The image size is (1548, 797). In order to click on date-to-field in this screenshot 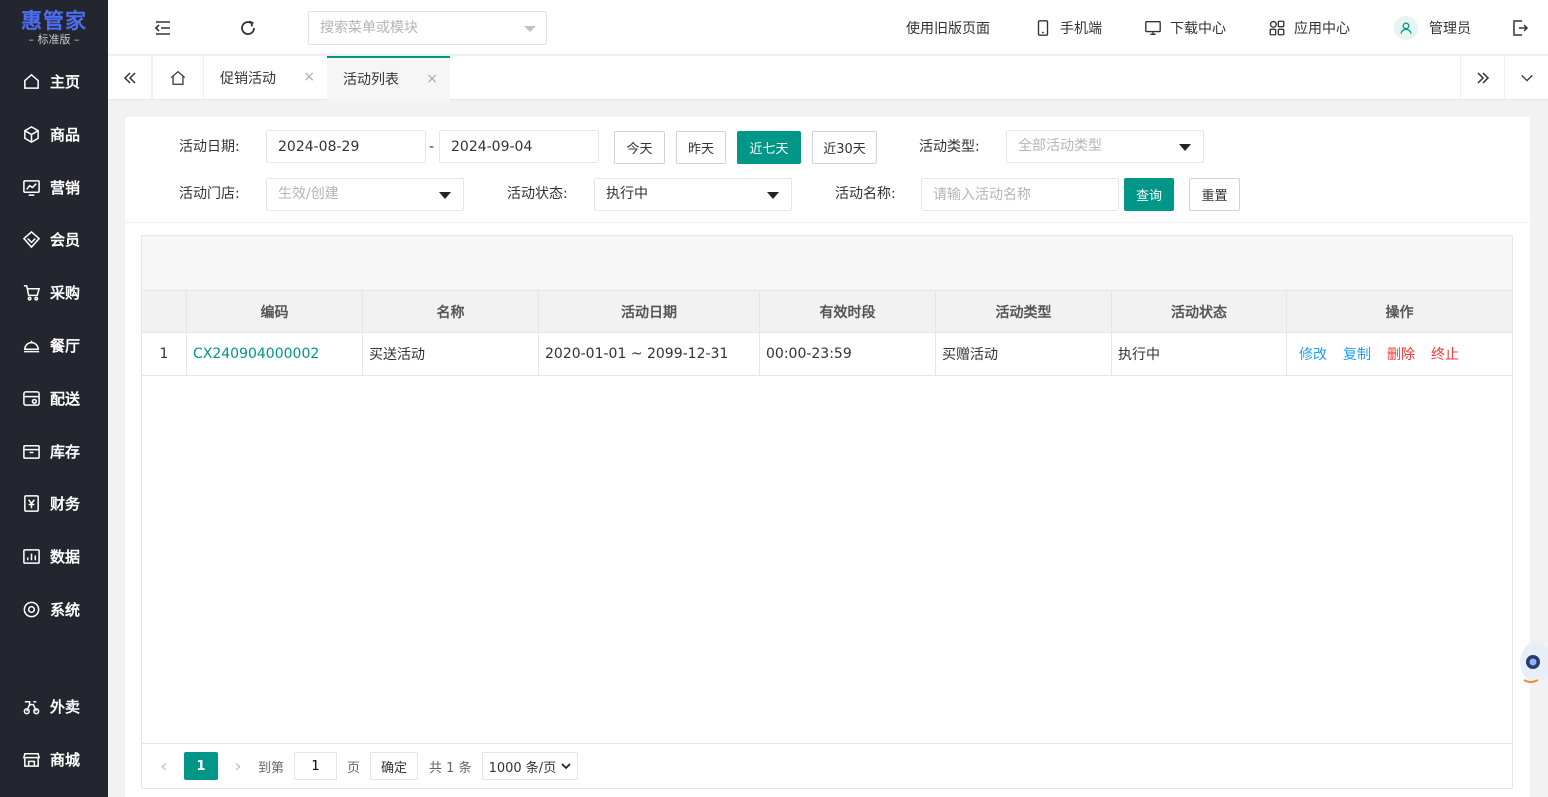, I will do `click(519, 146)`.